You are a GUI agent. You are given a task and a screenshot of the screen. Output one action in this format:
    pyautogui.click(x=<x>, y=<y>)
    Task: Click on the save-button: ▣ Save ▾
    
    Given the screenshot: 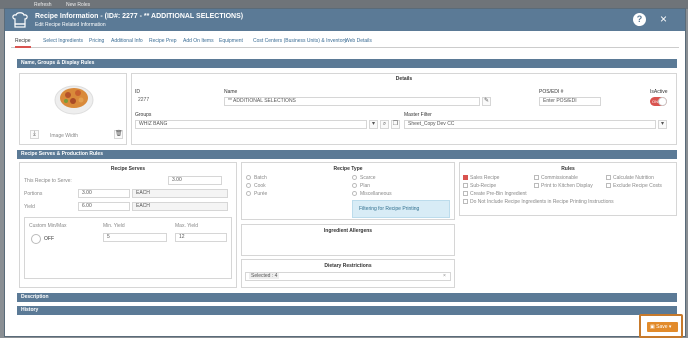 What is the action you would take?
    pyautogui.click(x=662, y=327)
    